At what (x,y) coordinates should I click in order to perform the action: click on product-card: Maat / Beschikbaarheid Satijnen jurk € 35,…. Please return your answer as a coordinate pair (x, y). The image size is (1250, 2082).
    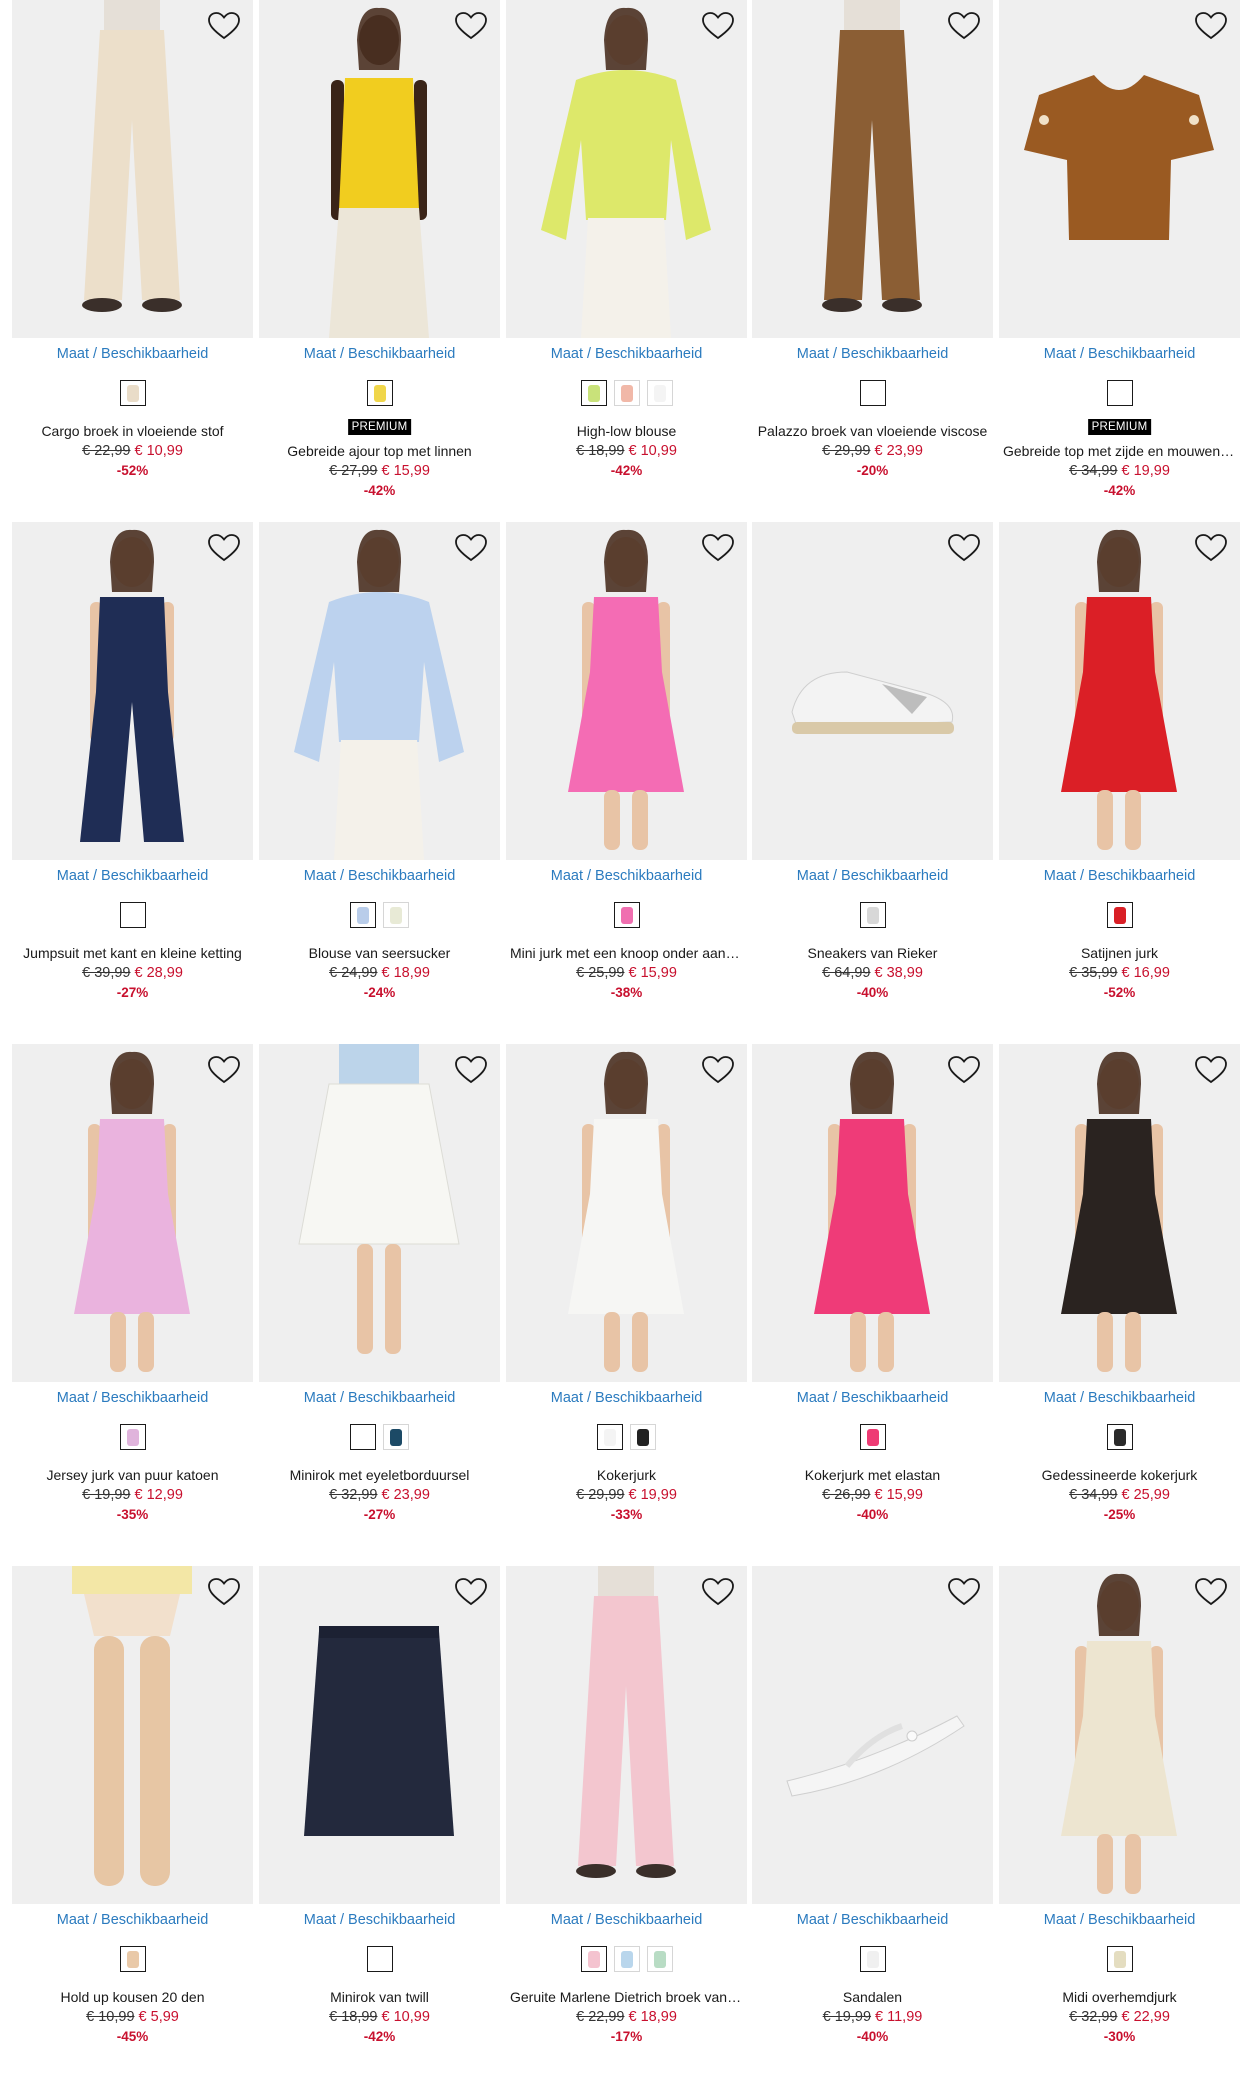
    Looking at the image, I should click on (1119, 772).